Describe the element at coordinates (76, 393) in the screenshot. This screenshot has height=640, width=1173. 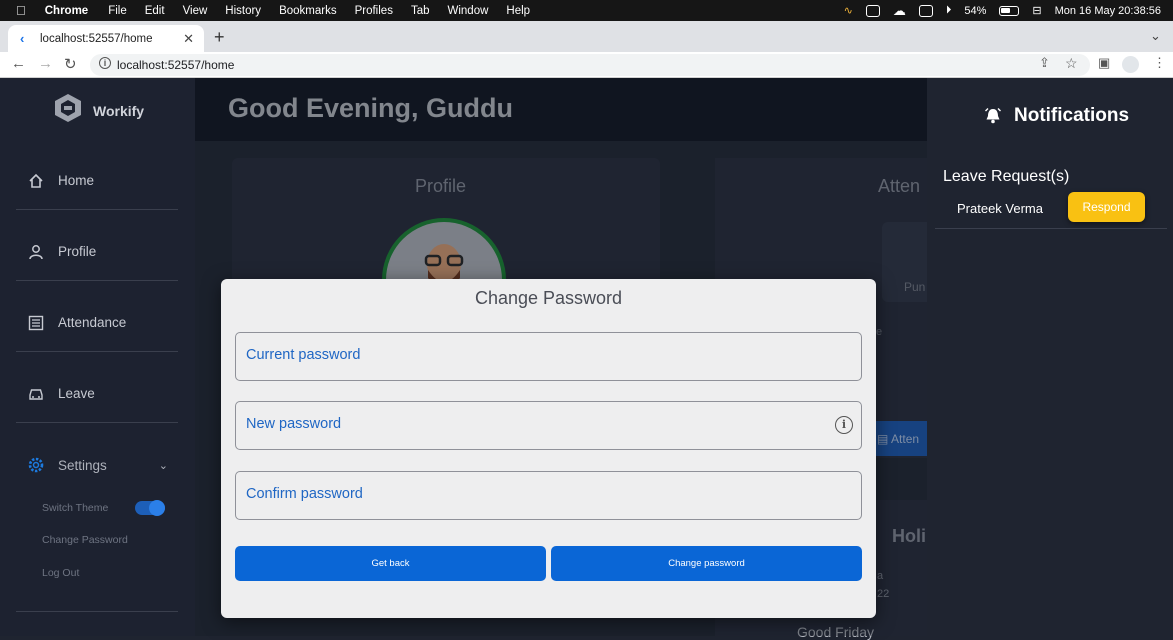
I see `sidebar-label-leave: Leave` at that location.